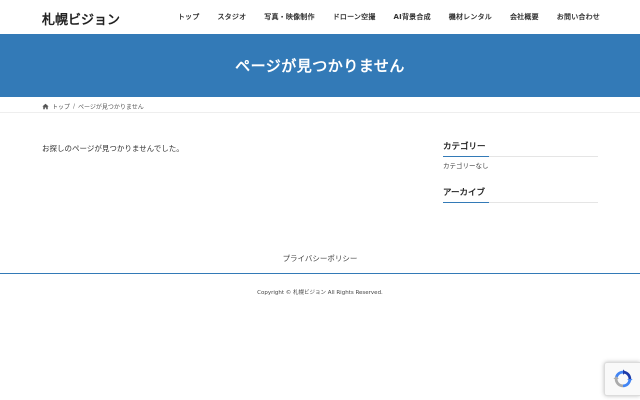 This screenshot has height=400, width=640. What do you see at coordinates (354, 17) in the screenshot?
I see `nav-item-drone: ドローン空撮` at bounding box center [354, 17].